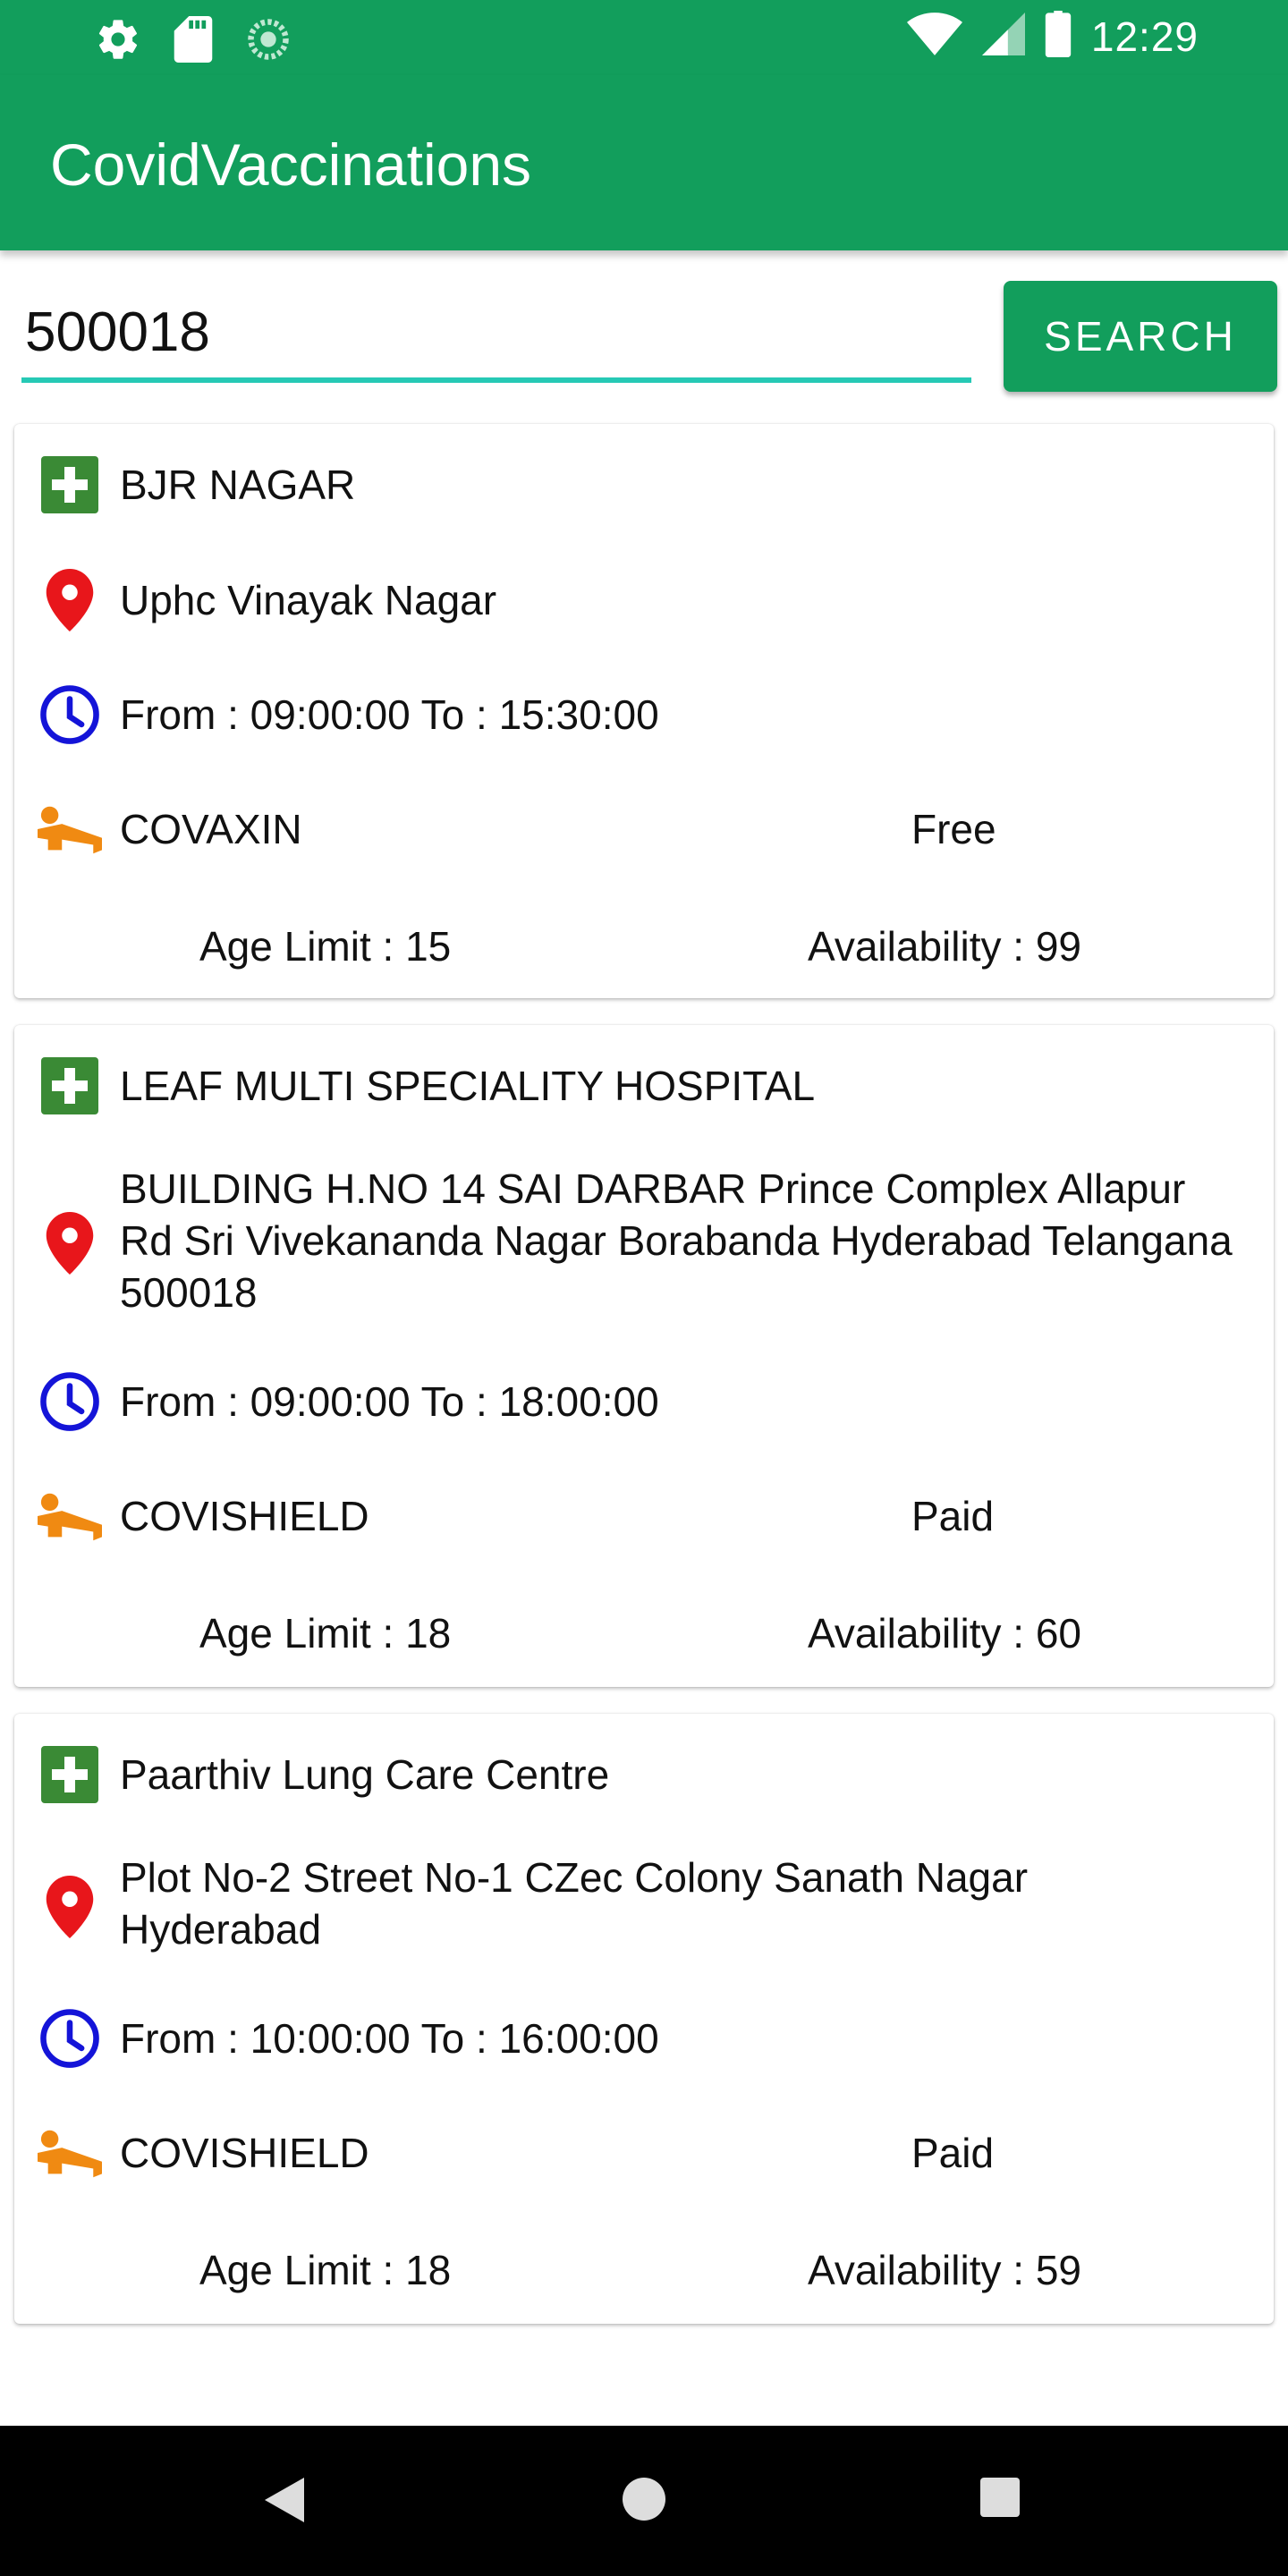 This screenshot has height=2576, width=1288. I want to click on center-name: Paarthiv Lung Care Centre, so click(365, 1774).